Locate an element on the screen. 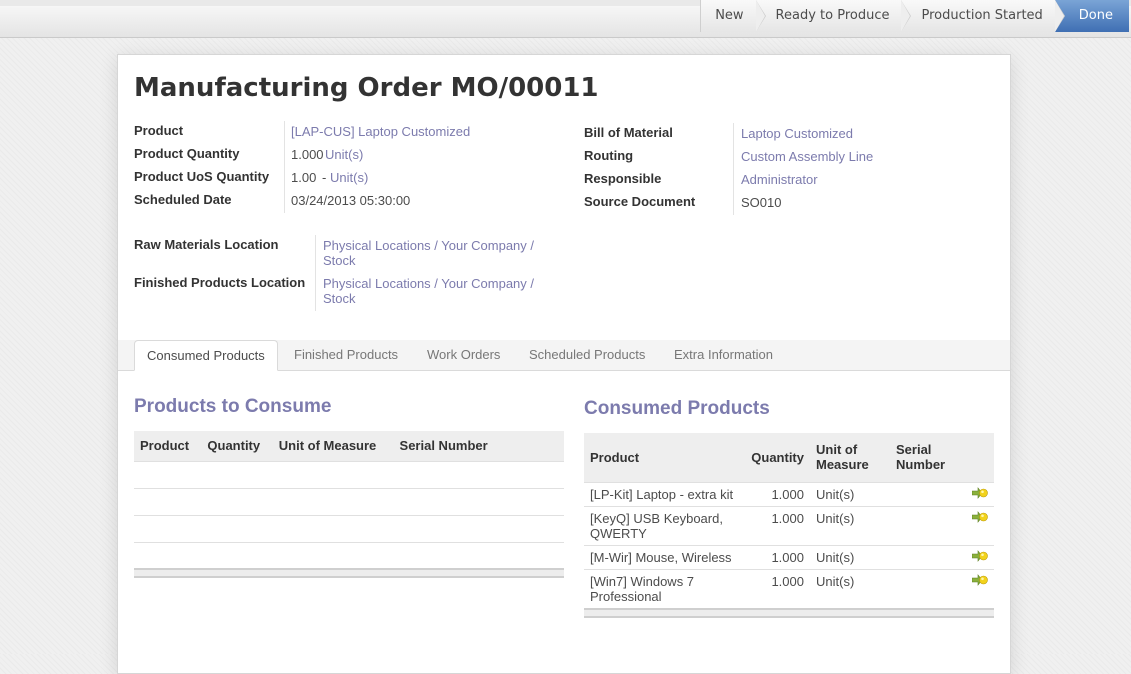  tab-scheduled-products: Scheduled Products is located at coordinates (587, 355).